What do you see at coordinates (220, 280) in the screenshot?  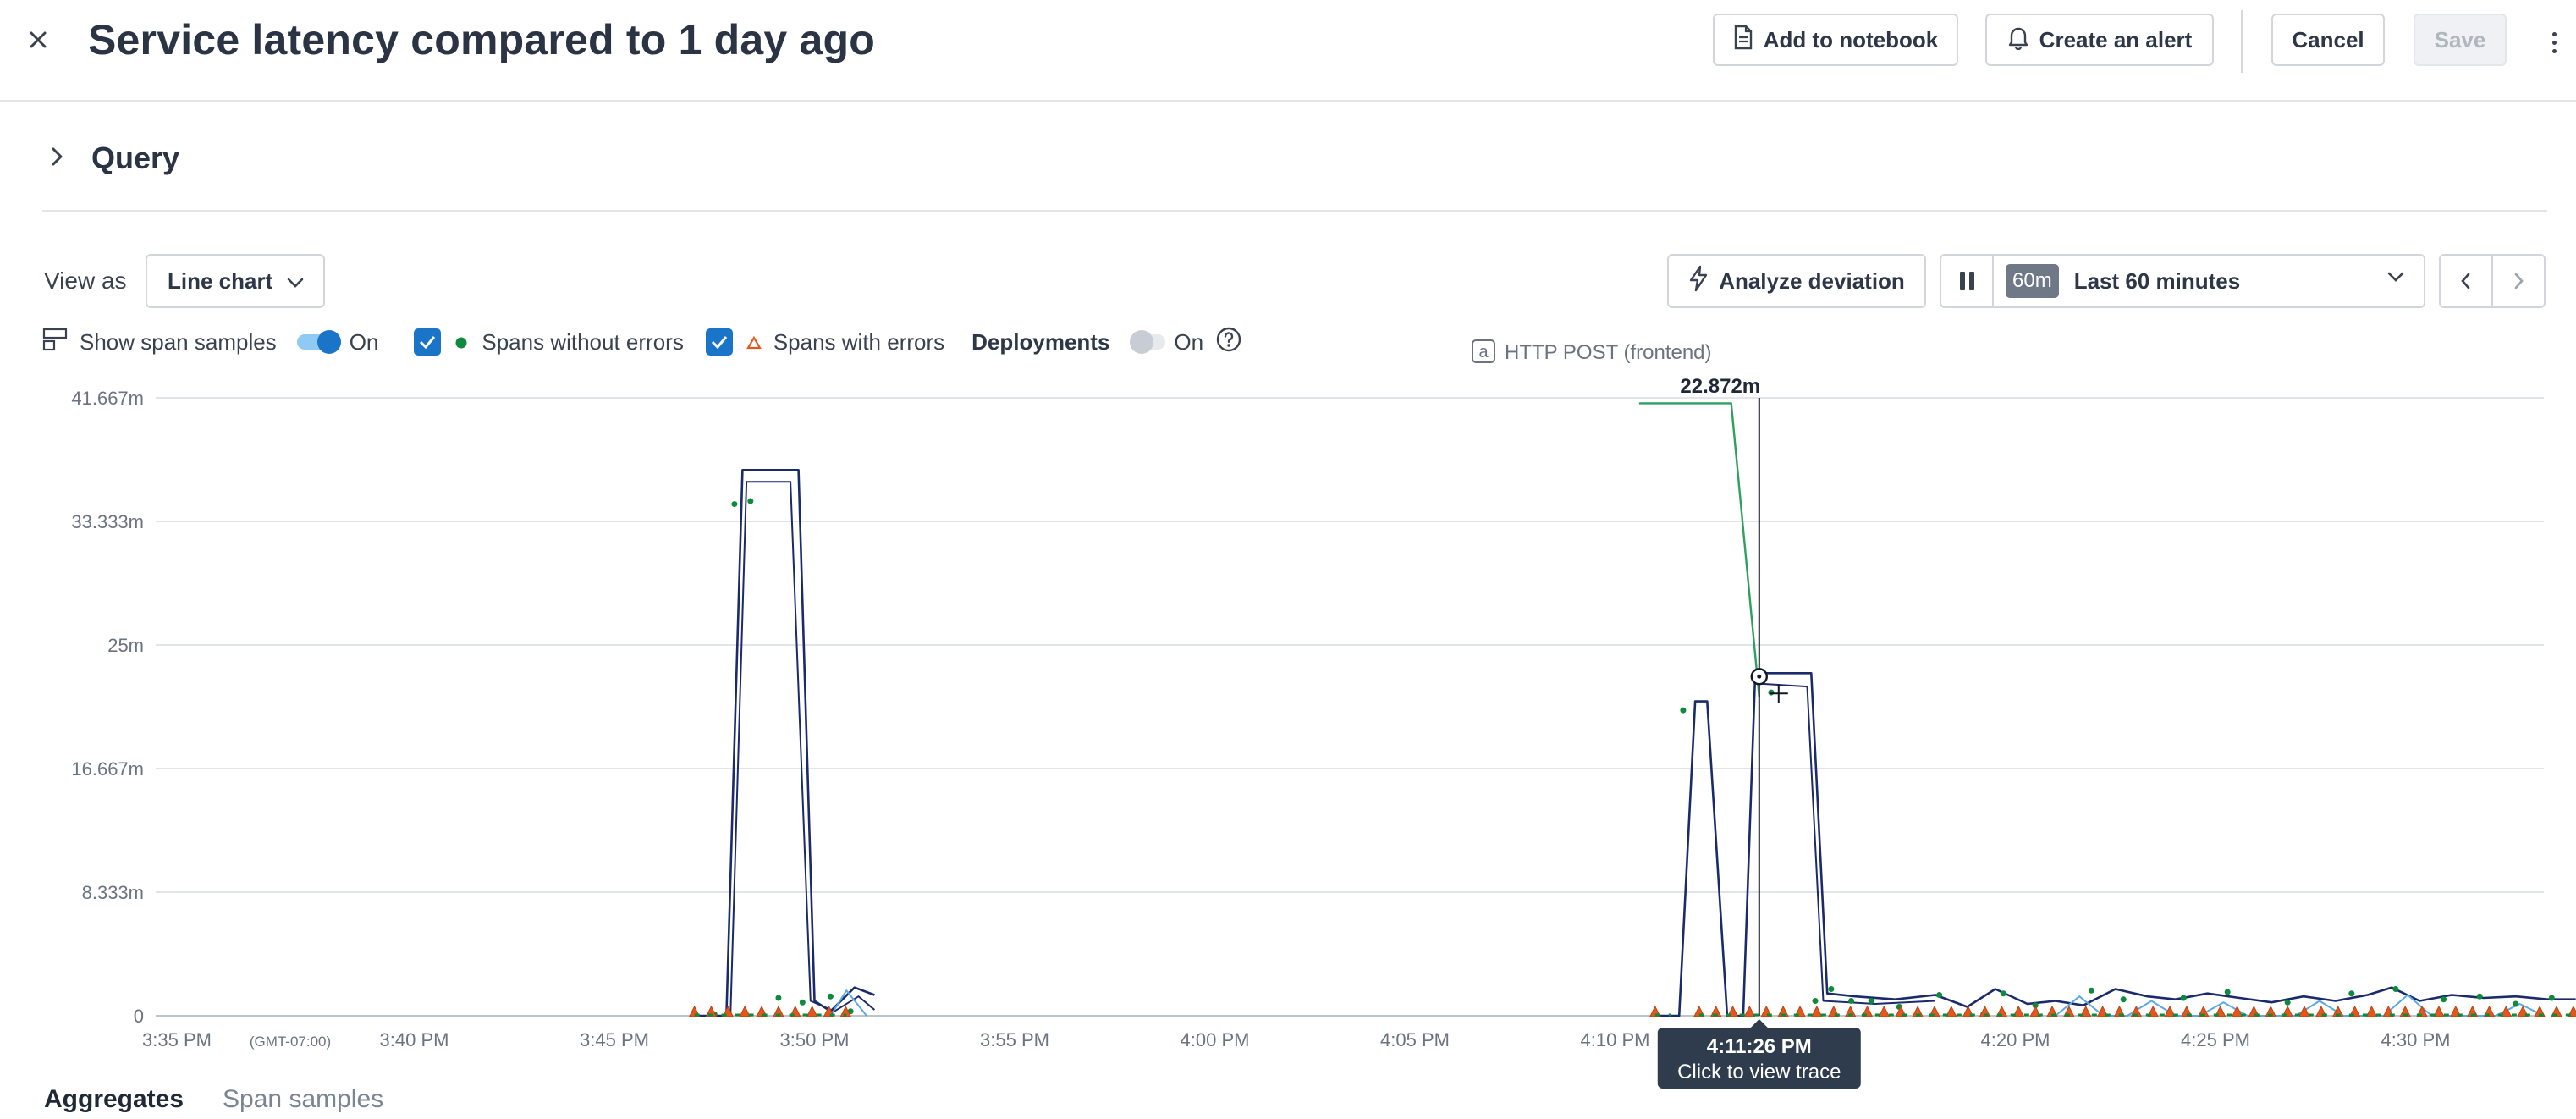 I see `chart-type-value: Line chart` at bounding box center [220, 280].